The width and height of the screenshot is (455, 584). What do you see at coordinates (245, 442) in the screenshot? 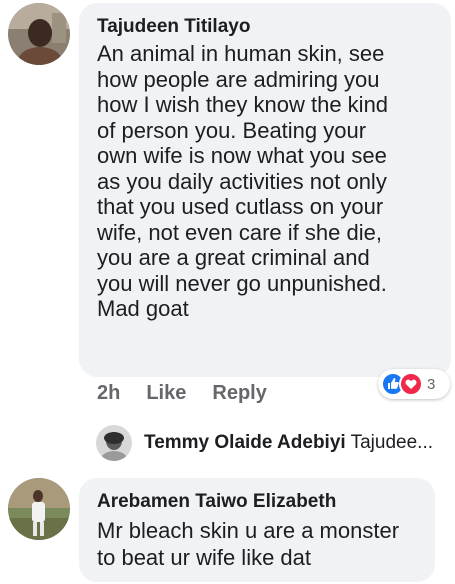
I see `reply-author: Temmy Olaide Adebiyi` at bounding box center [245, 442].